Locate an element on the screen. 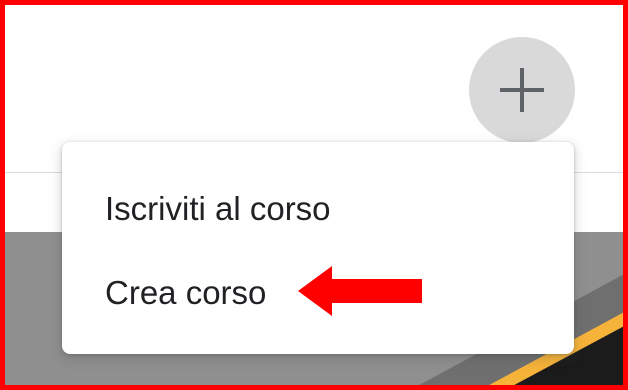 The image size is (628, 390). menu-item-label: Crea corso is located at coordinates (186, 292).